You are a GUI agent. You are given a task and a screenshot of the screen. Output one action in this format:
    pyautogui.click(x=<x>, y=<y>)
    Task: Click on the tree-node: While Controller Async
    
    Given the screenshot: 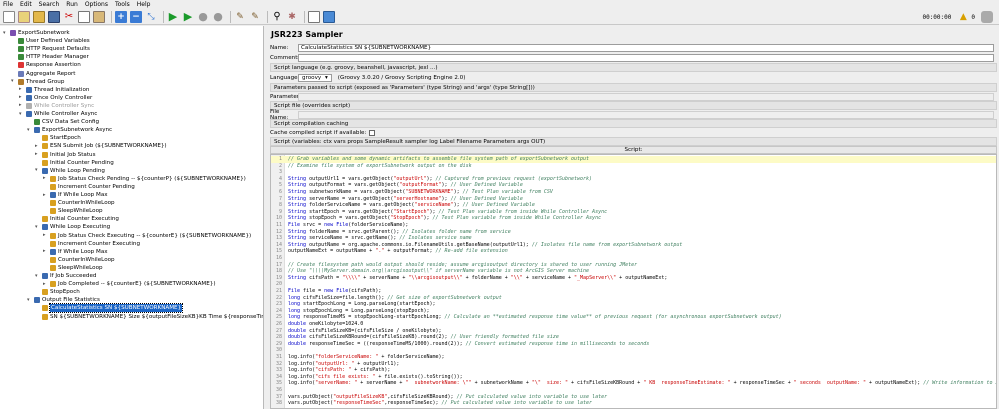 What is the action you would take?
    pyautogui.click(x=61, y=114)
    